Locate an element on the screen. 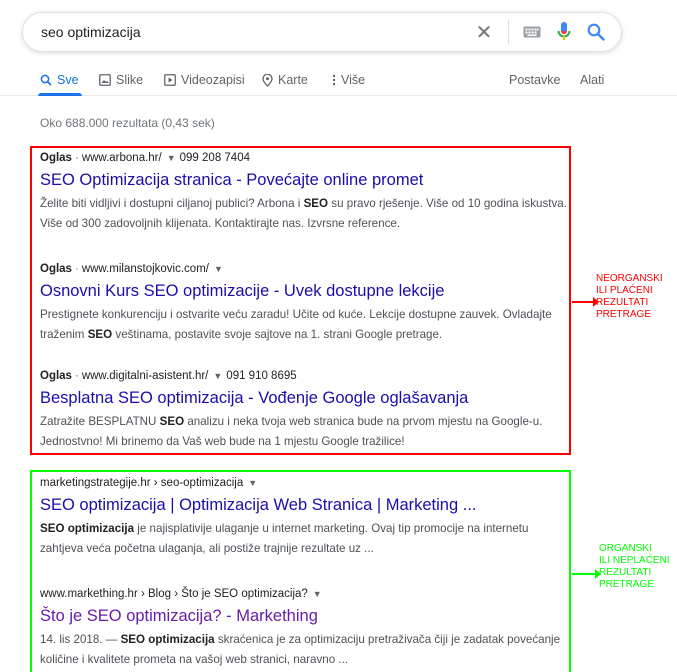 This screenshot has height=672, width=677. annotation-line: ORGANSKI is located at coordinates (625, 548).